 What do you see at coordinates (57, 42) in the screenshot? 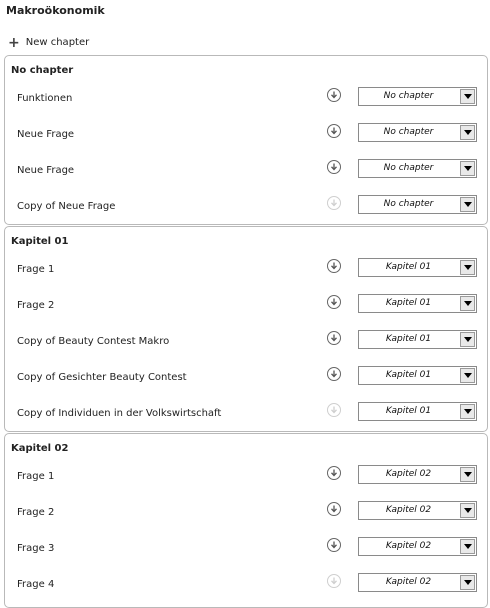
I see `new-chapter-label: New chapter` at bounding box center [57, 42].